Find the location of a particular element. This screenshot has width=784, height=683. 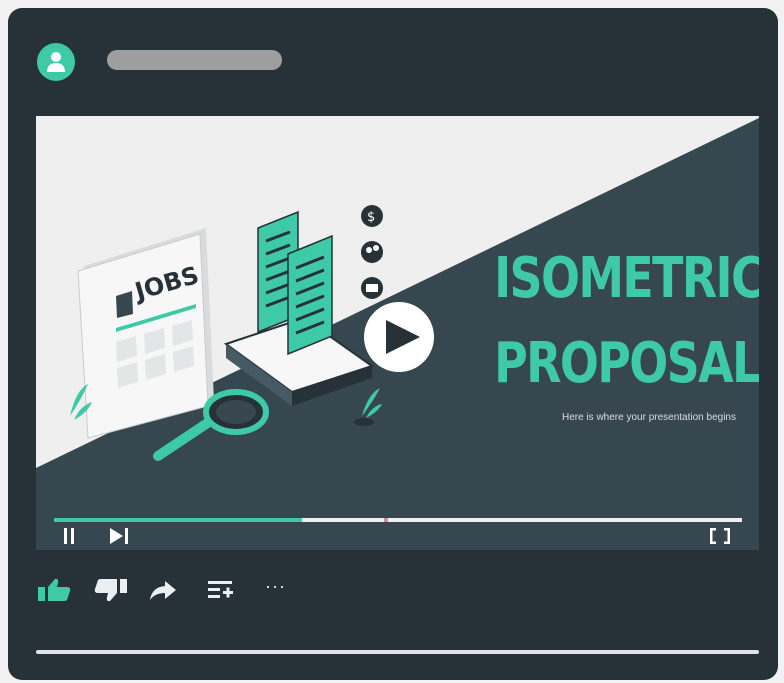

pause-button is located at coordinates (69, 538).